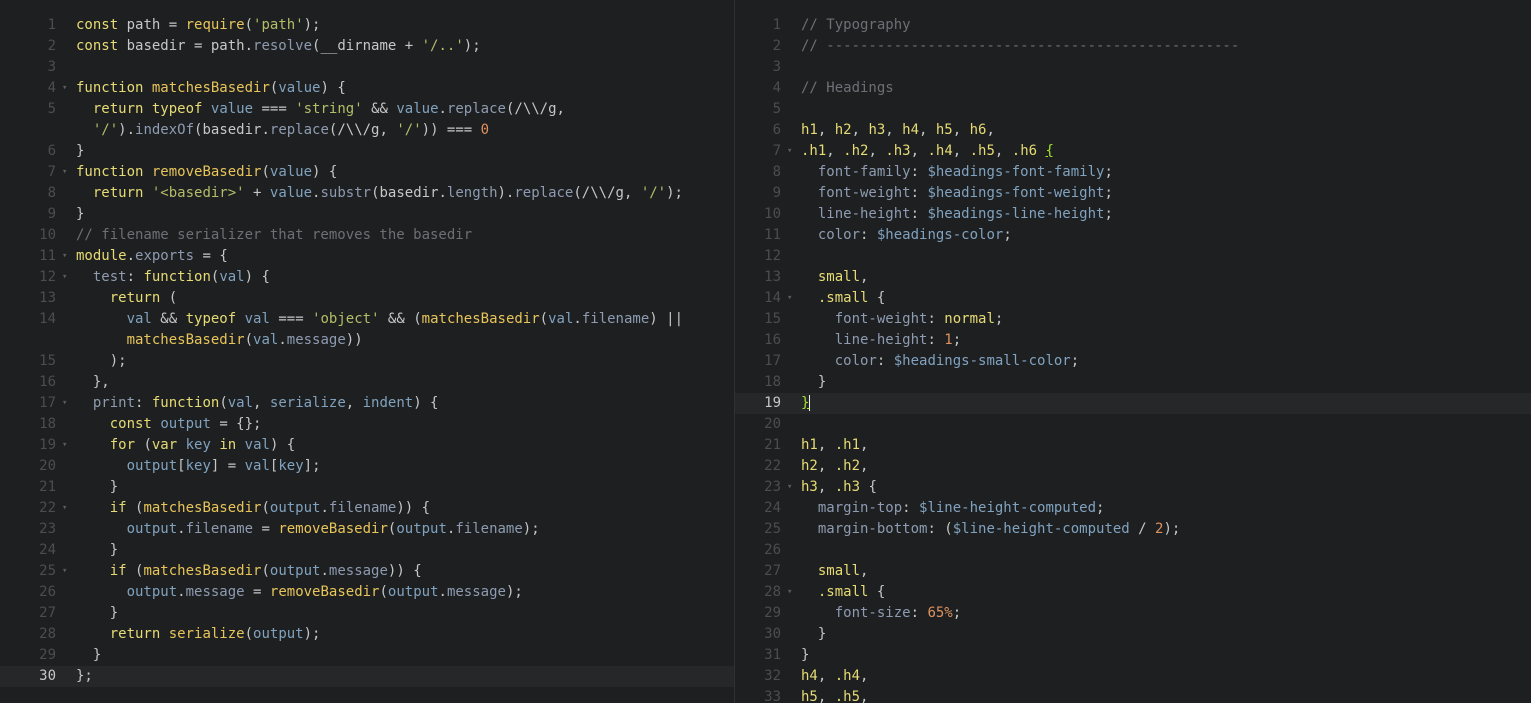  Describe the element at coordinates (1133, 613) in the screenshot. I see `code-line: 29 font-size: 65%;` at that location.